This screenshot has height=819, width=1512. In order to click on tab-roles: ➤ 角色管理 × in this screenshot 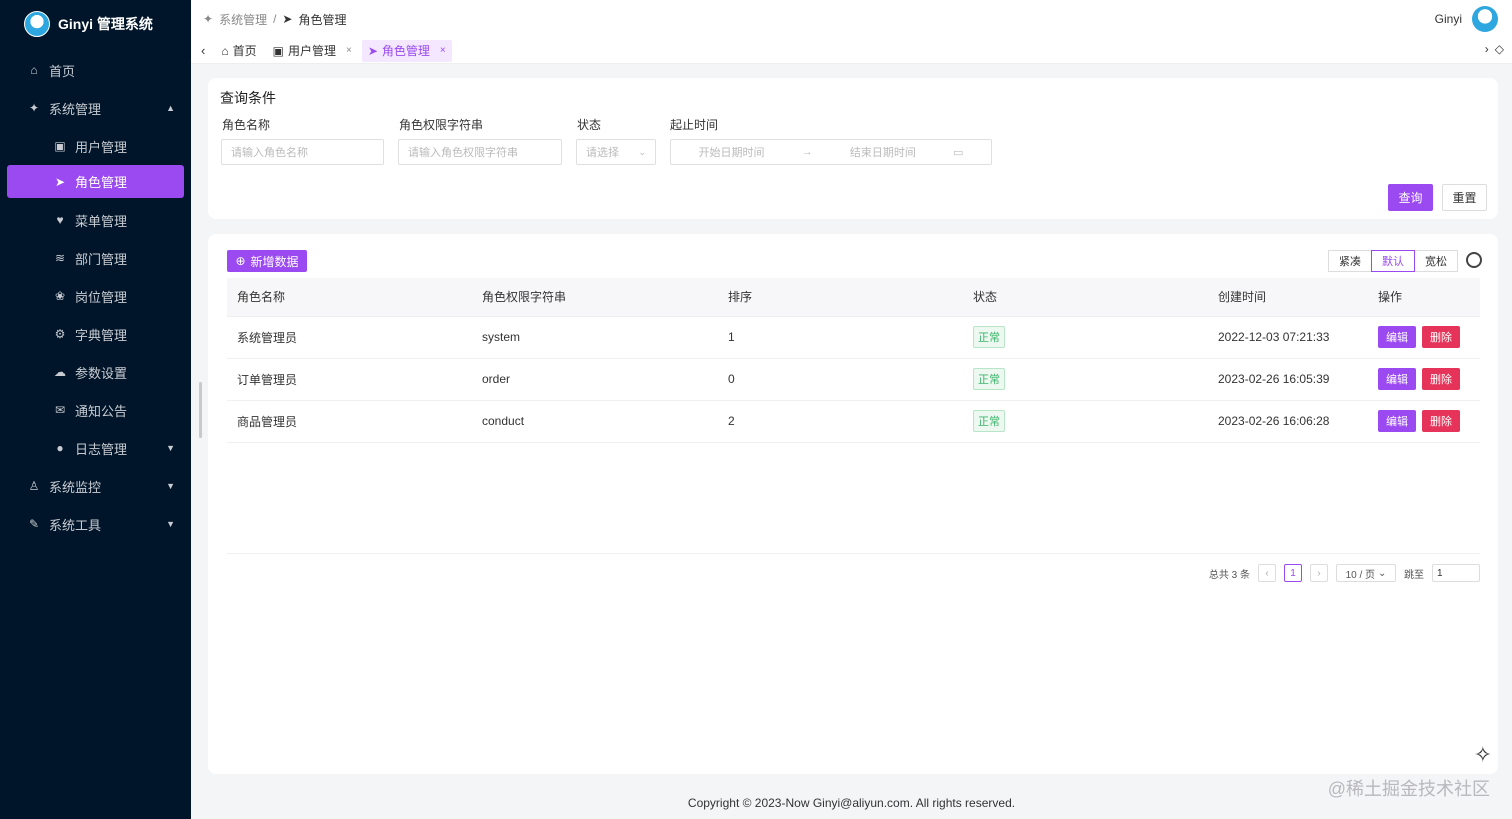, I will do `click(406, 50)`.